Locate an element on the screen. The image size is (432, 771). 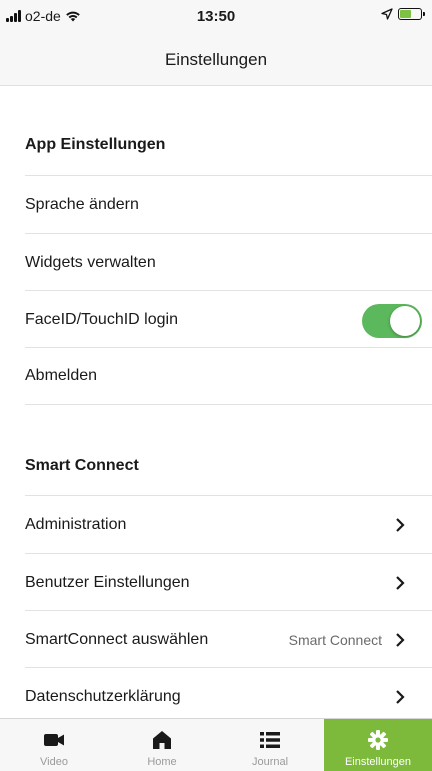
row-select-smartconnect: SmartConnect auswählen Smart Connect is located at coordinates (228, 639).